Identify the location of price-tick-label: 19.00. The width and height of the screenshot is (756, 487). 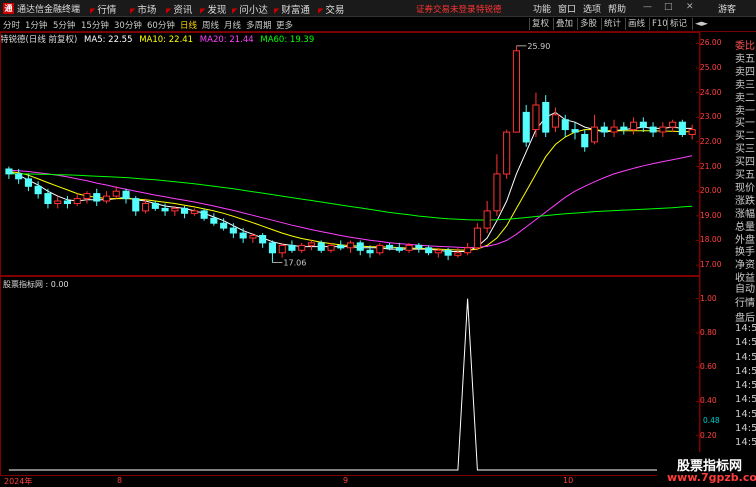
(711, 215).